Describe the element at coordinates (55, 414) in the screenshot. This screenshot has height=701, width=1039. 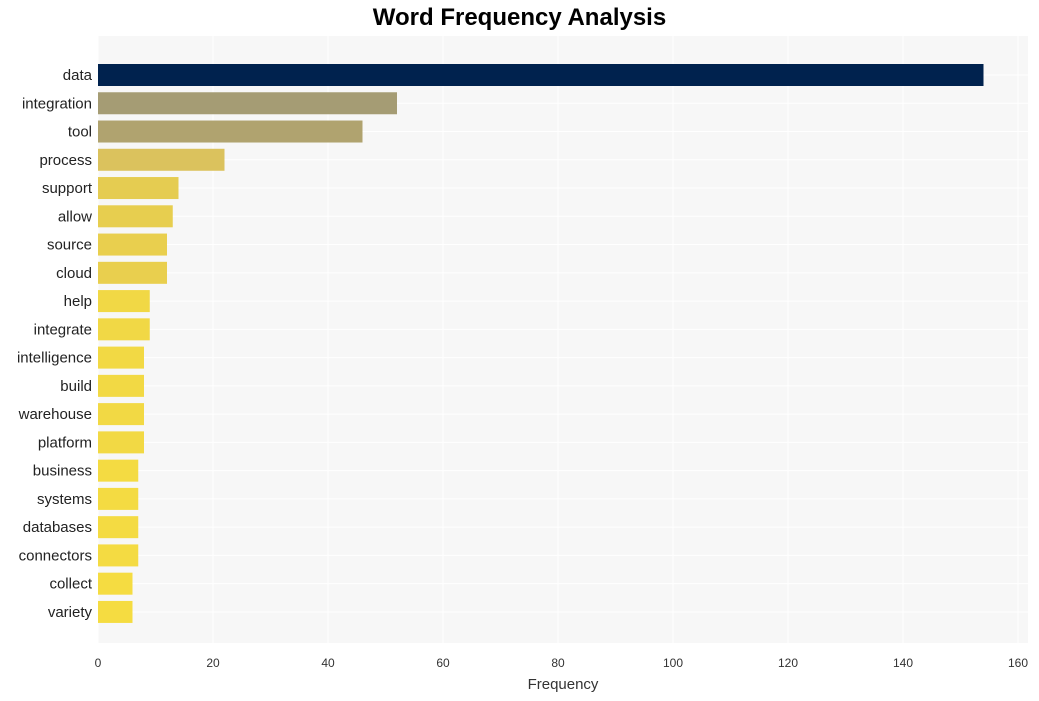
I see `category-label: warehouse` at that location.